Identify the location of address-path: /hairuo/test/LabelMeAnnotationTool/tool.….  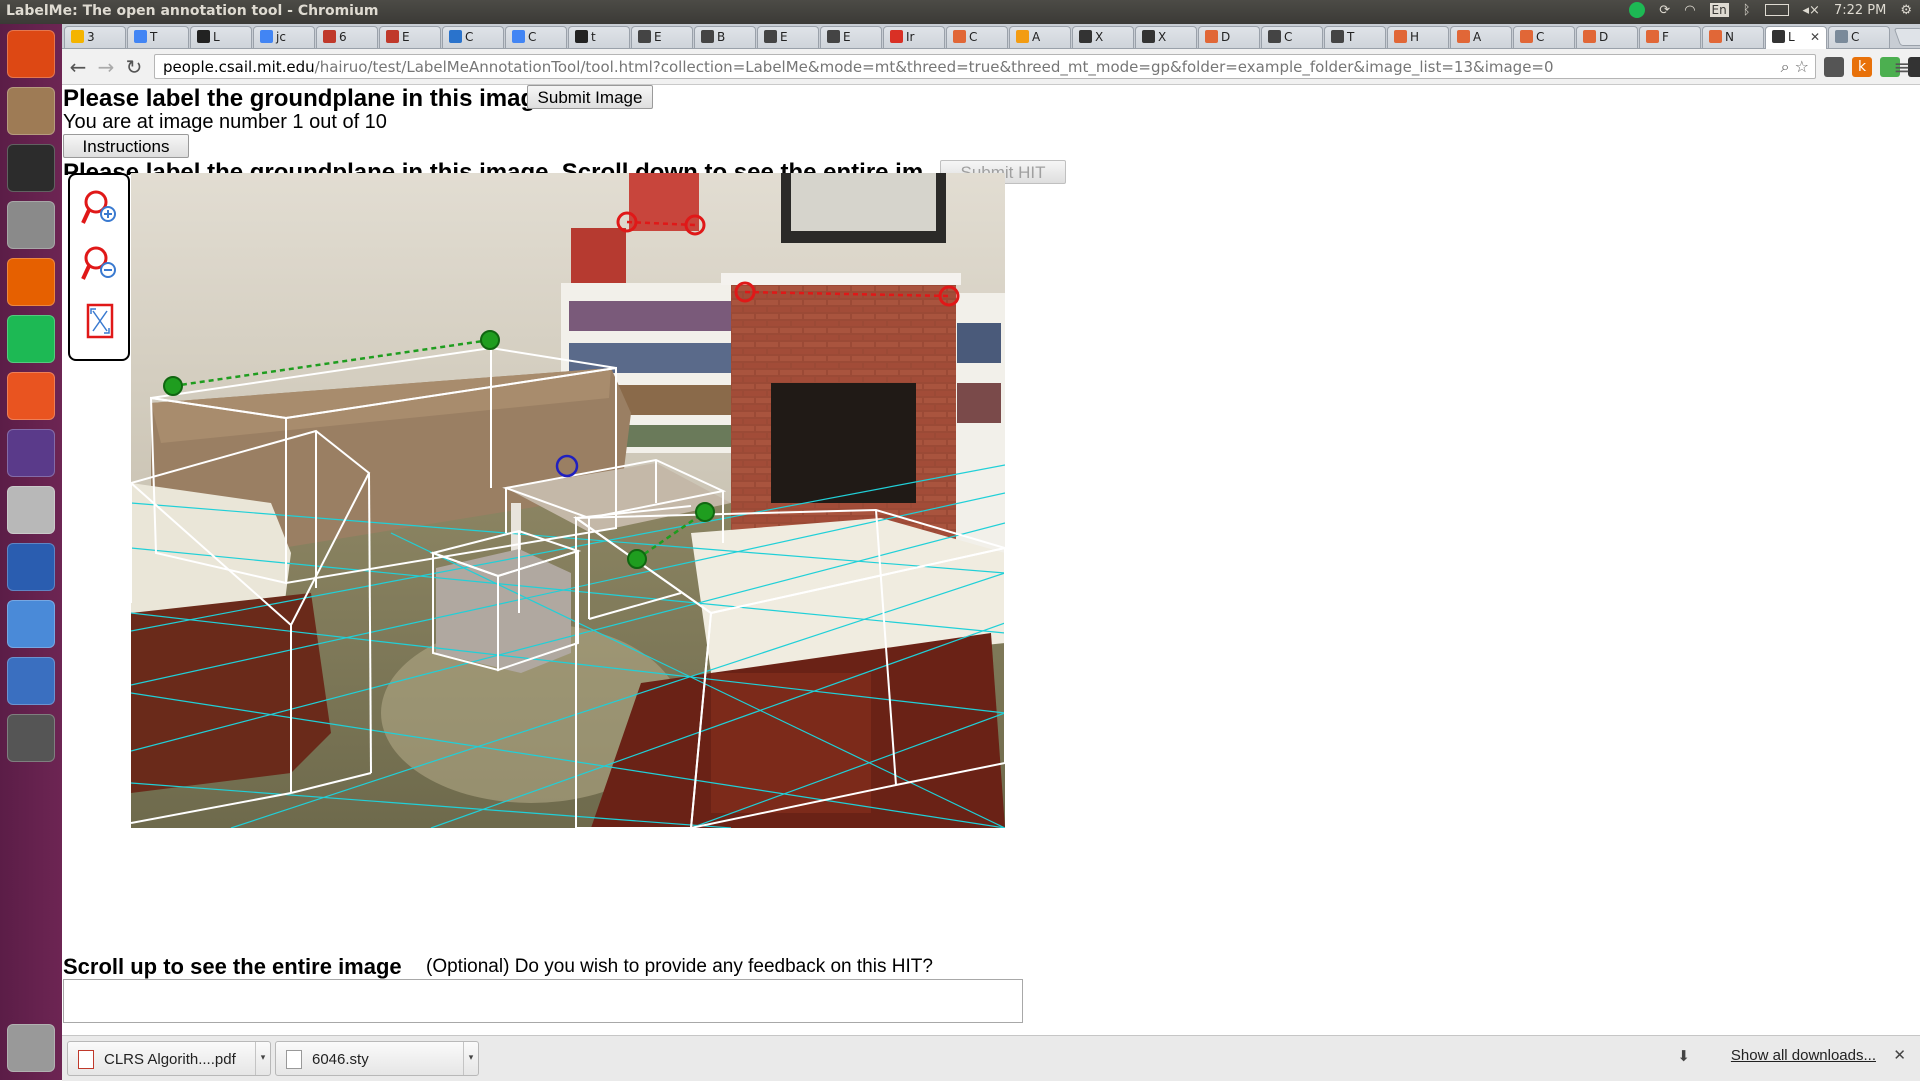
(934, 67).